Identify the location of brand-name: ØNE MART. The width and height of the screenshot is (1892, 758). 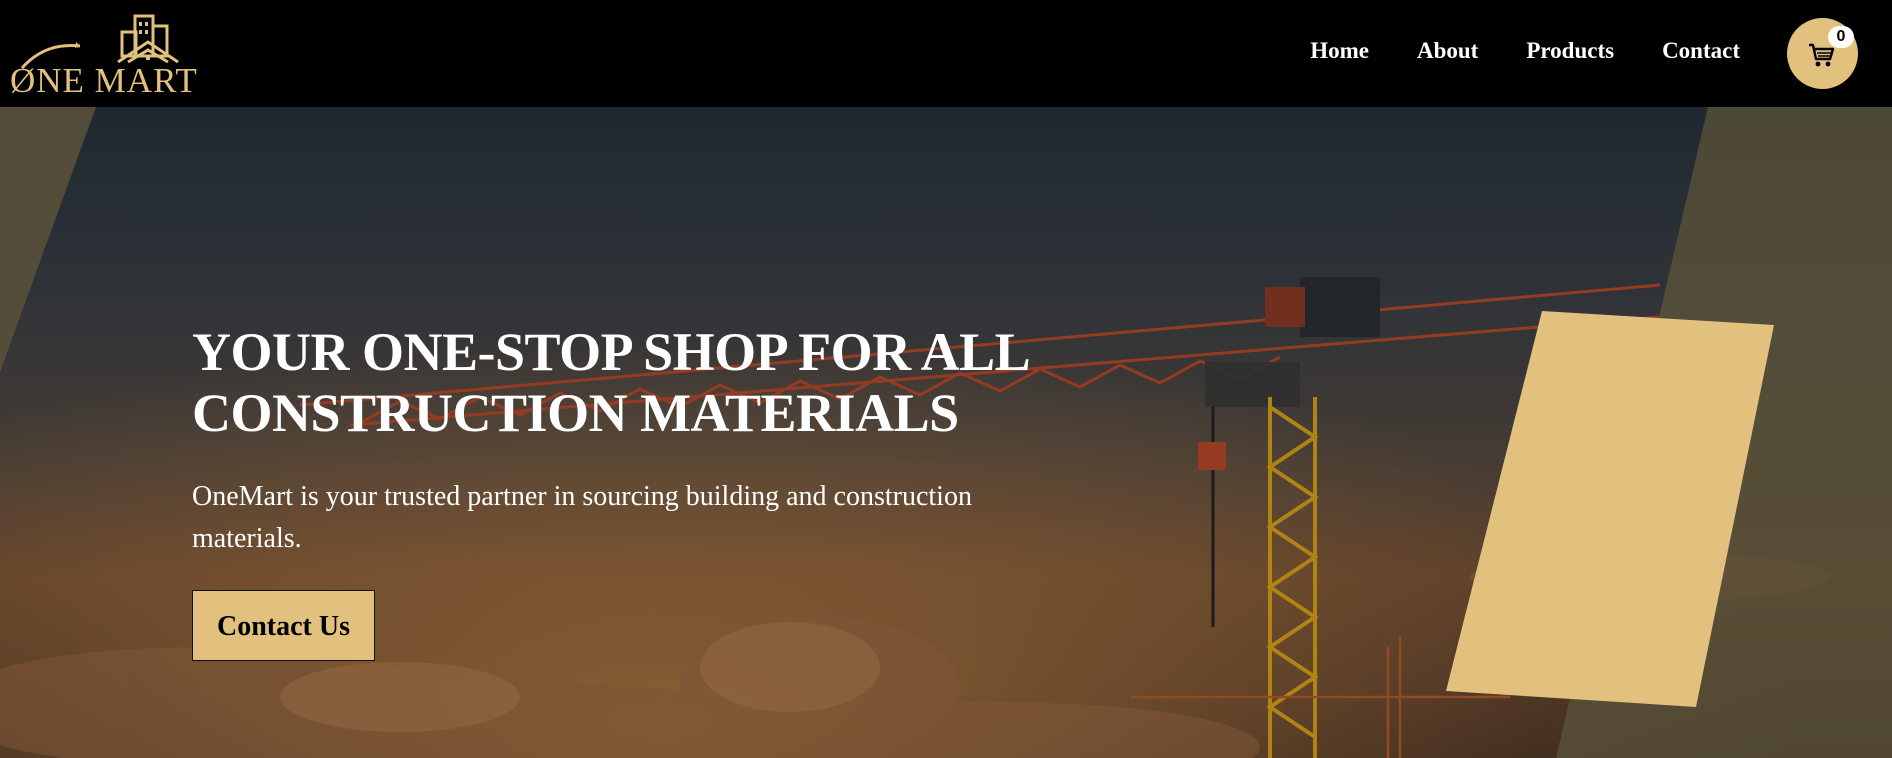
(104, 80).